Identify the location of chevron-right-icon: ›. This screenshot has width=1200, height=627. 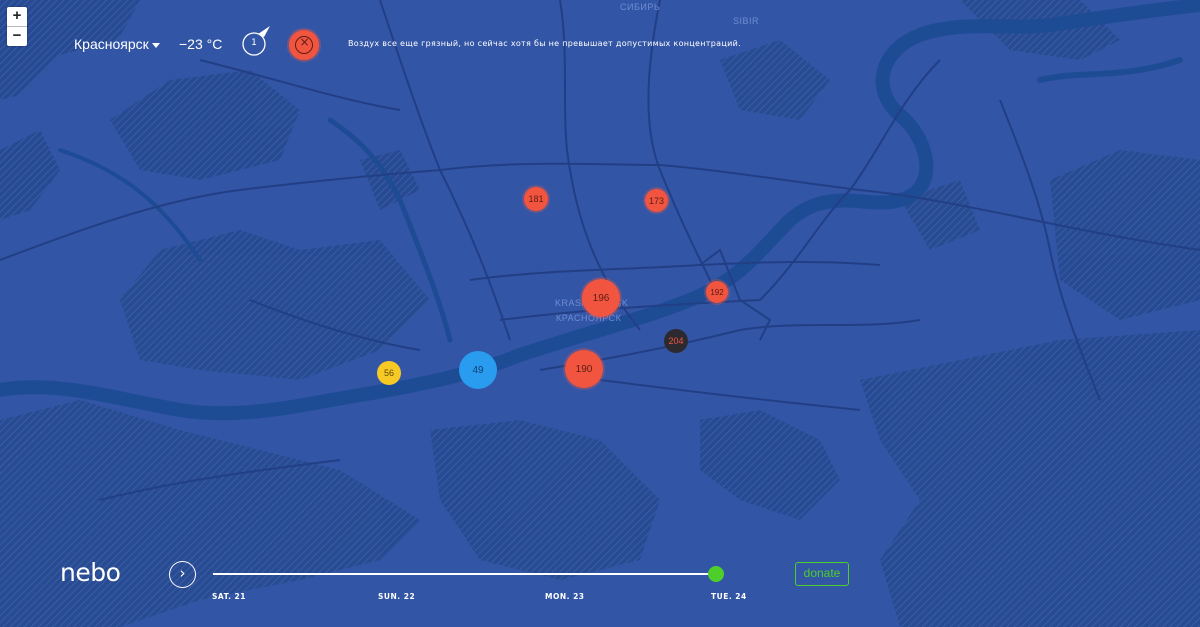
(182, 573).